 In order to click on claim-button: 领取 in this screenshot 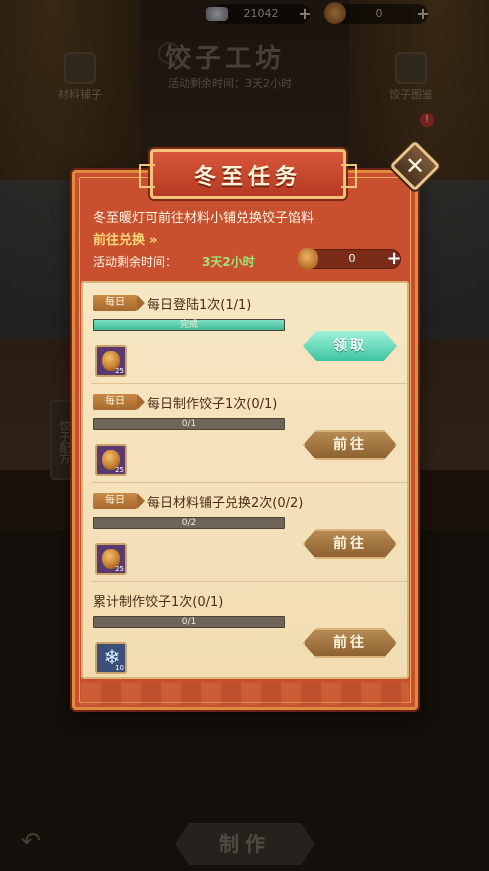, I will do `click(350, 346)`.